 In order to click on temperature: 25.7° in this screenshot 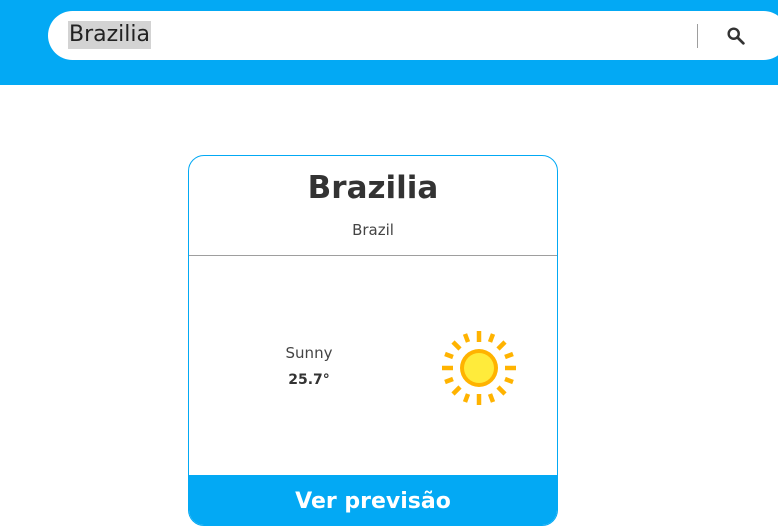, I will do `click(309, 380)`.